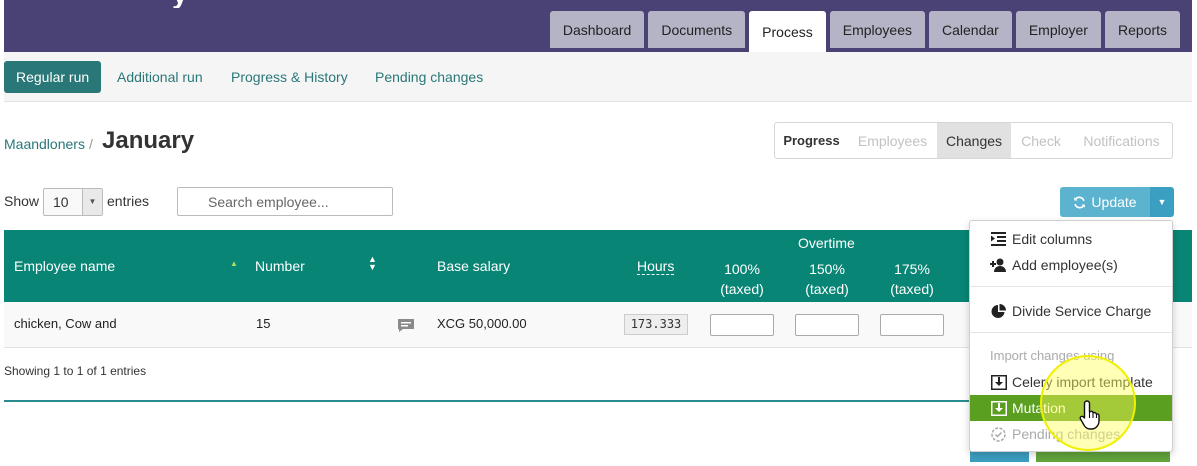 The width and height of the screenshot is (1197, 466). What do you see at coordinates (742, 289) in the screenshot?
I see `col-ot-100-taxed: (taxed)` at bounding box center [742, 289].